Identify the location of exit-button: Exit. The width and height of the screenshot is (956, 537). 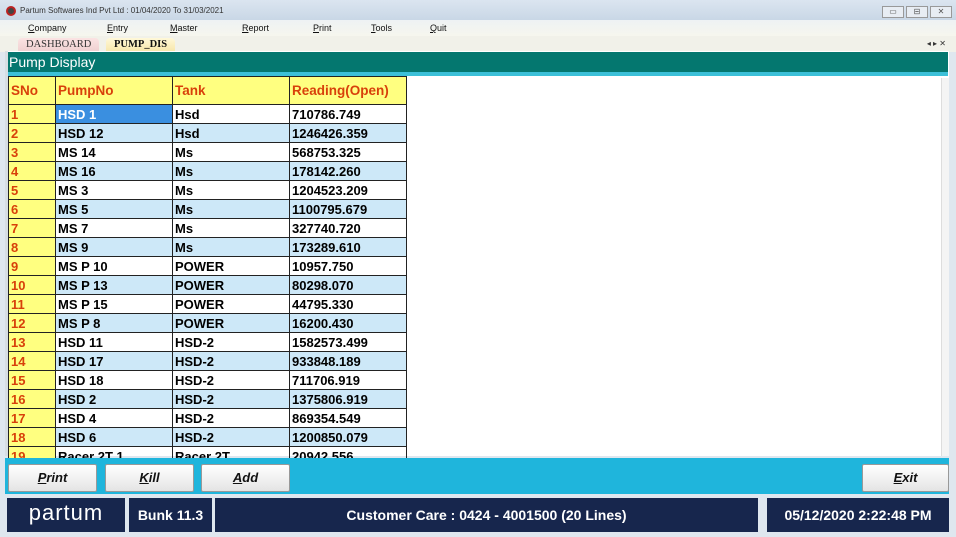
(905, 478).